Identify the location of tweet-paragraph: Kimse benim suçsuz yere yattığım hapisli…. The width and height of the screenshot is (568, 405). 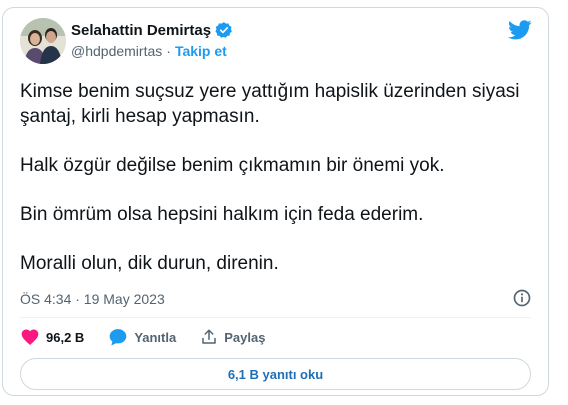
(270, 104).